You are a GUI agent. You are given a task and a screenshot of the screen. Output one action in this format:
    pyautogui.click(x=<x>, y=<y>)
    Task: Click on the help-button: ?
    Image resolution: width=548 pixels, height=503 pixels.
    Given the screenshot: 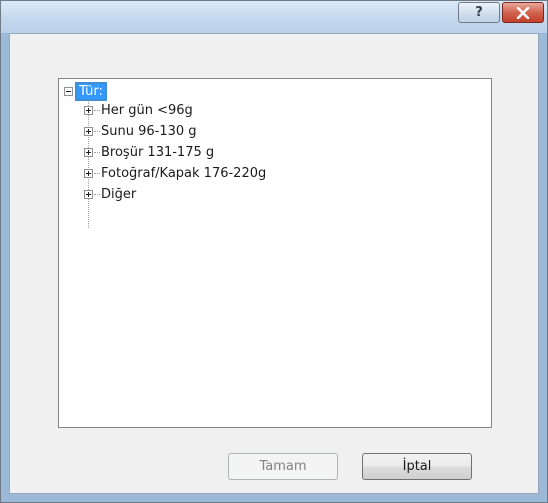 What is the action you would take?
    pyautogui.click(x=479, y=12)
    